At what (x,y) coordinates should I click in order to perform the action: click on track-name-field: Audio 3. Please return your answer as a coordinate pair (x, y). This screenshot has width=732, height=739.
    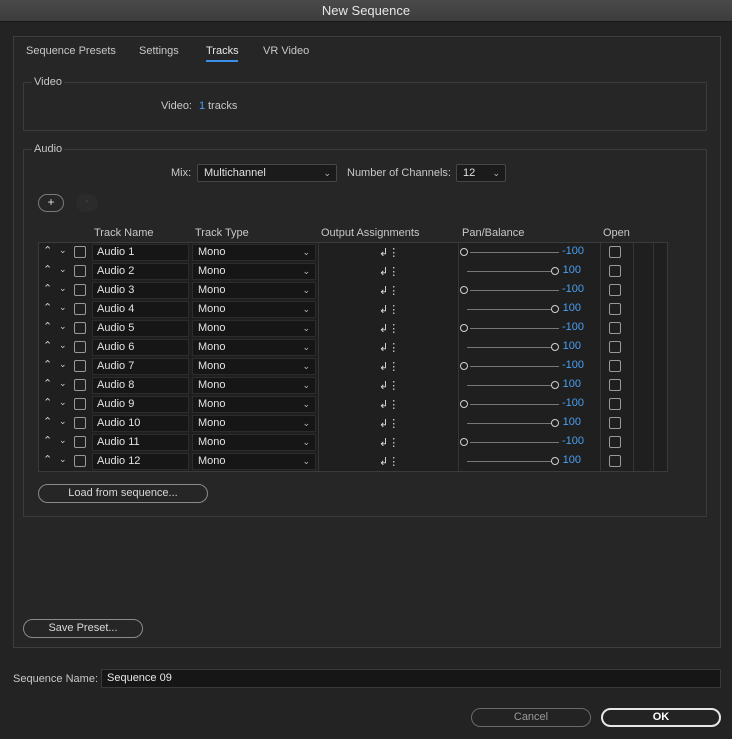
    Looking at the image, I should click on (140, 290).